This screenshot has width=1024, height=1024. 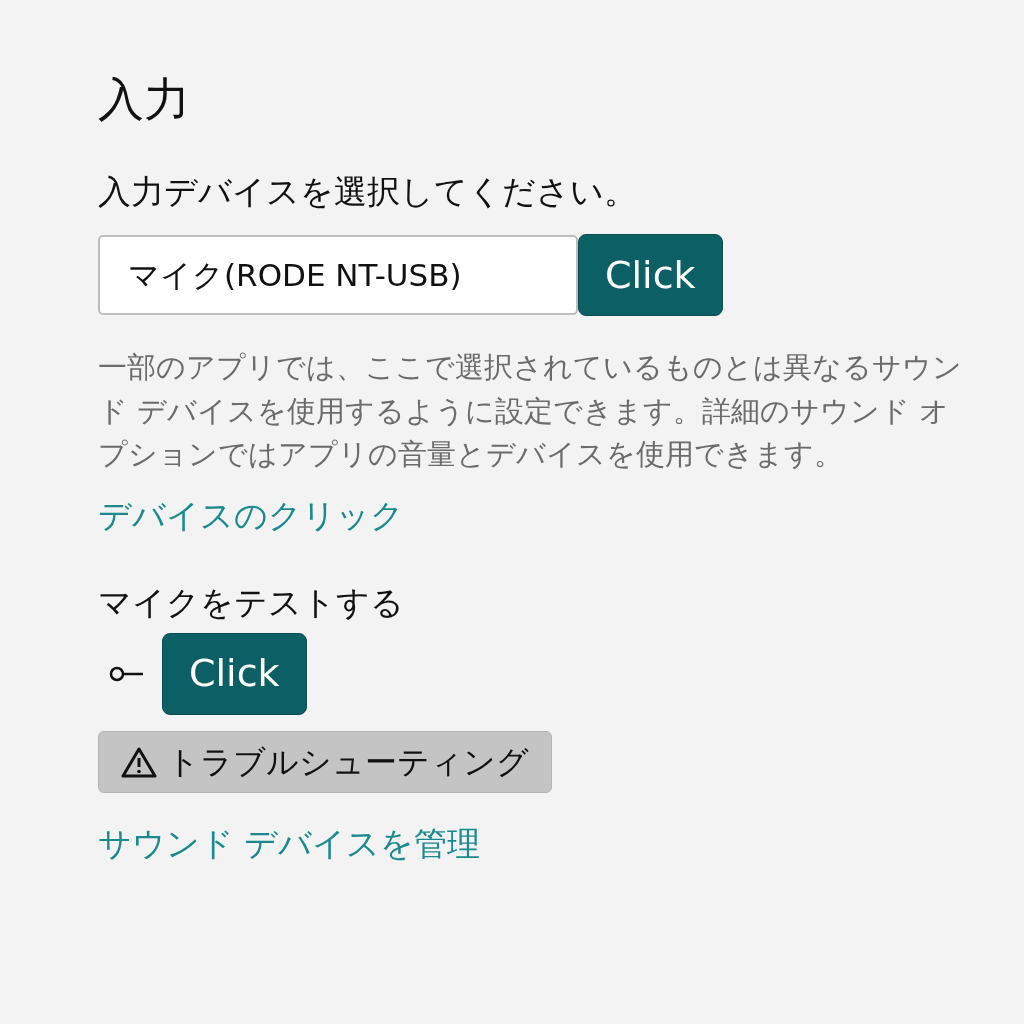 I want to click on warning-icon, so click(x=139, y=761).